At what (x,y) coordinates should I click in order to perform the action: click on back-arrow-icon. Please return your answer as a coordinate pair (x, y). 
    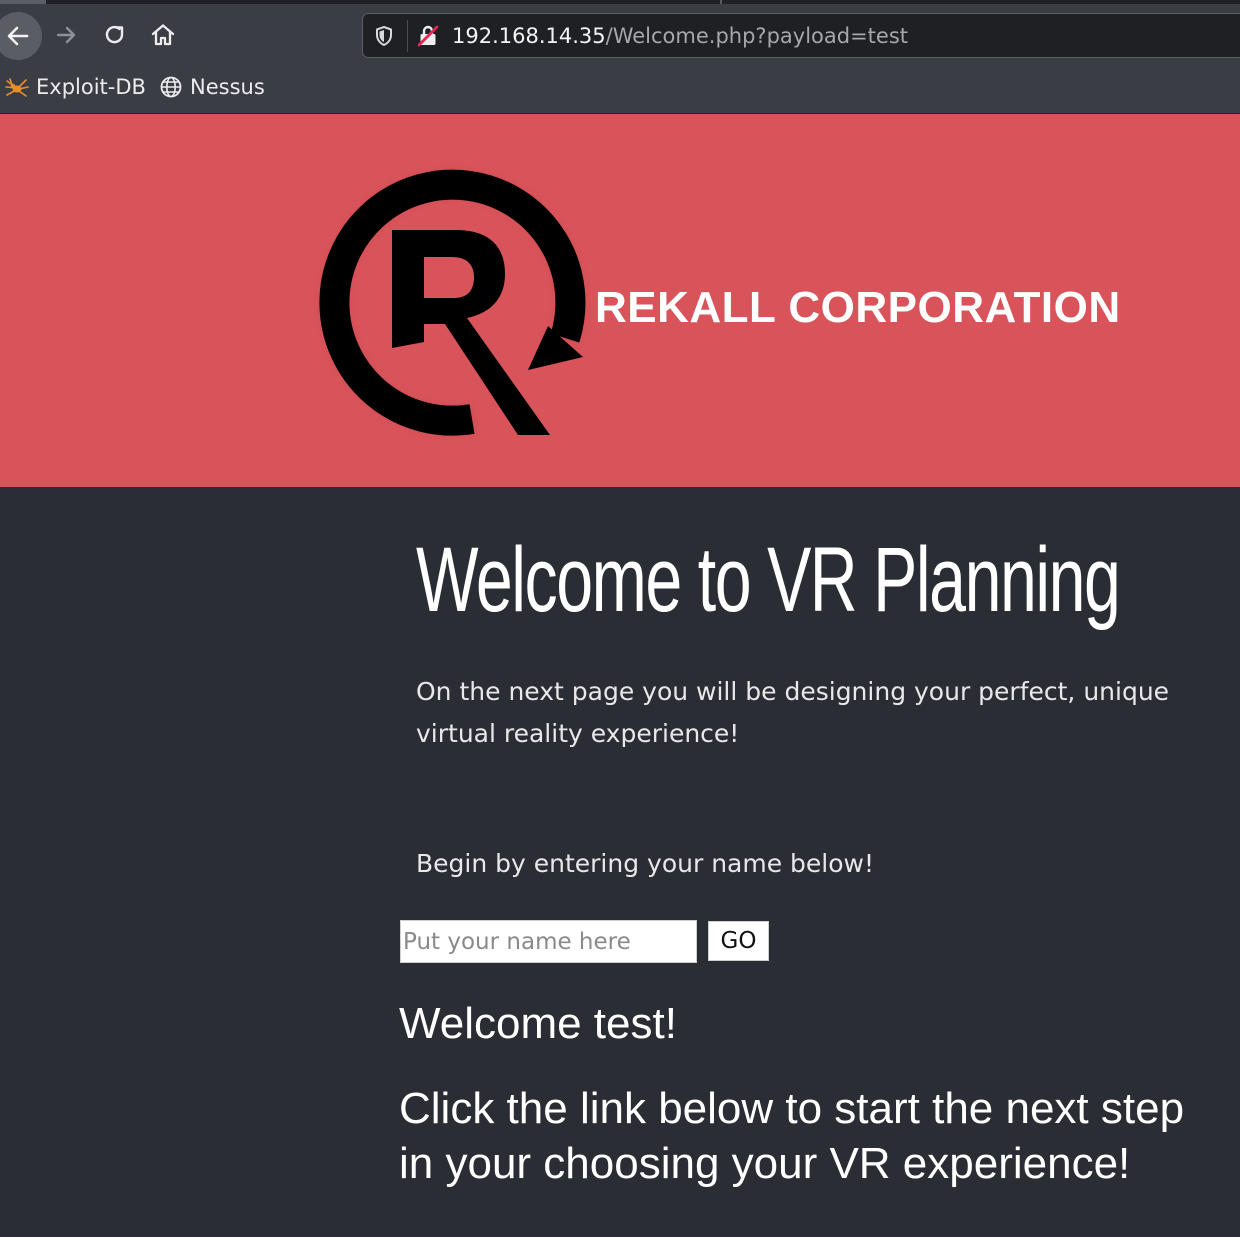
    Looking at the image, I should click on (18, 36).